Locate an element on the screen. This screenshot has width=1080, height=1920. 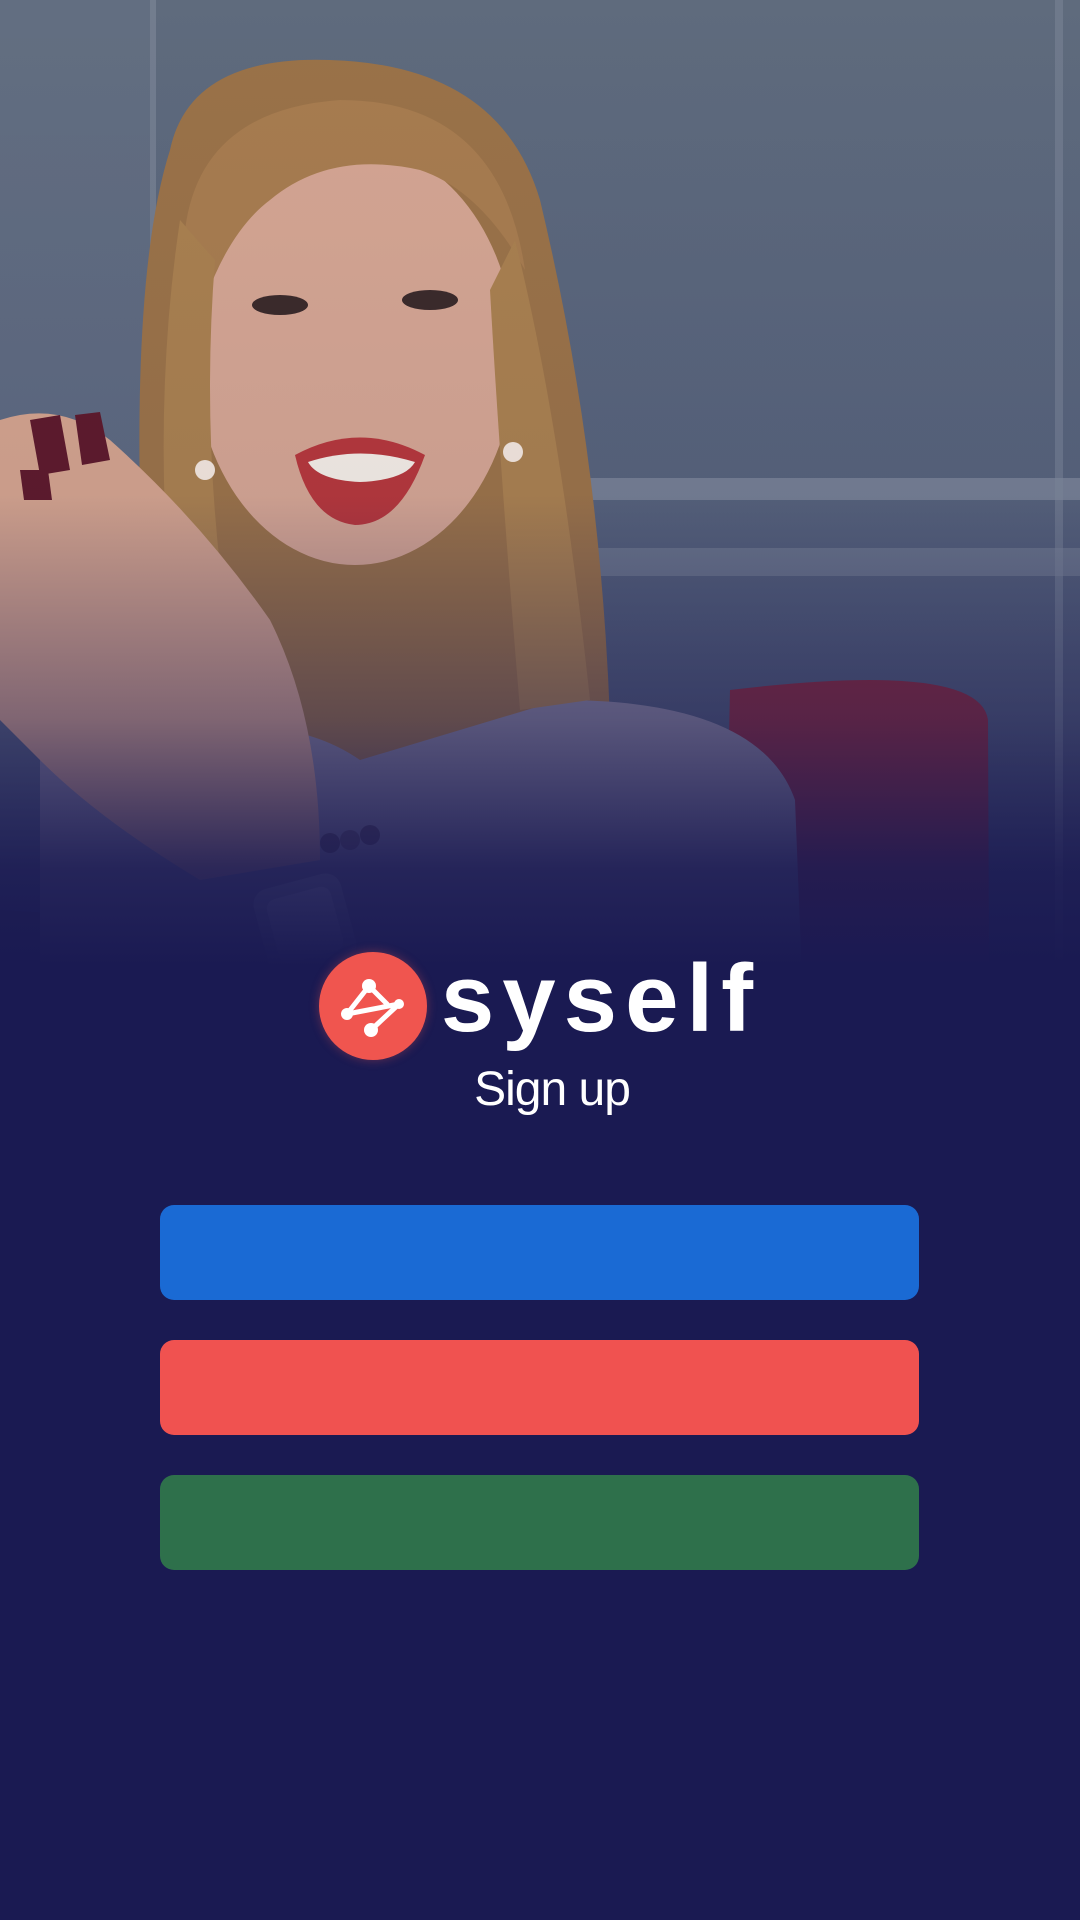
signup-option-button-red is located at coordinates (539, 1387).